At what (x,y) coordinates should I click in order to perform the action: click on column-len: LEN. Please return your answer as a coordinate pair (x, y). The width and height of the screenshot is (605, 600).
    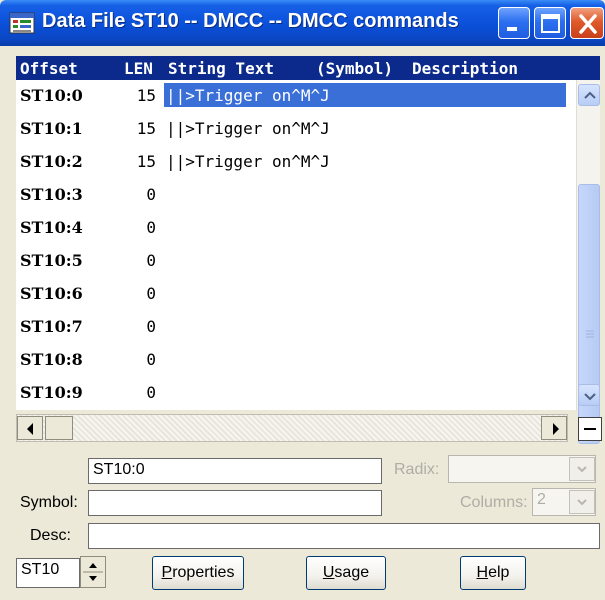
    Looking at the image, I should click on (138, 68).